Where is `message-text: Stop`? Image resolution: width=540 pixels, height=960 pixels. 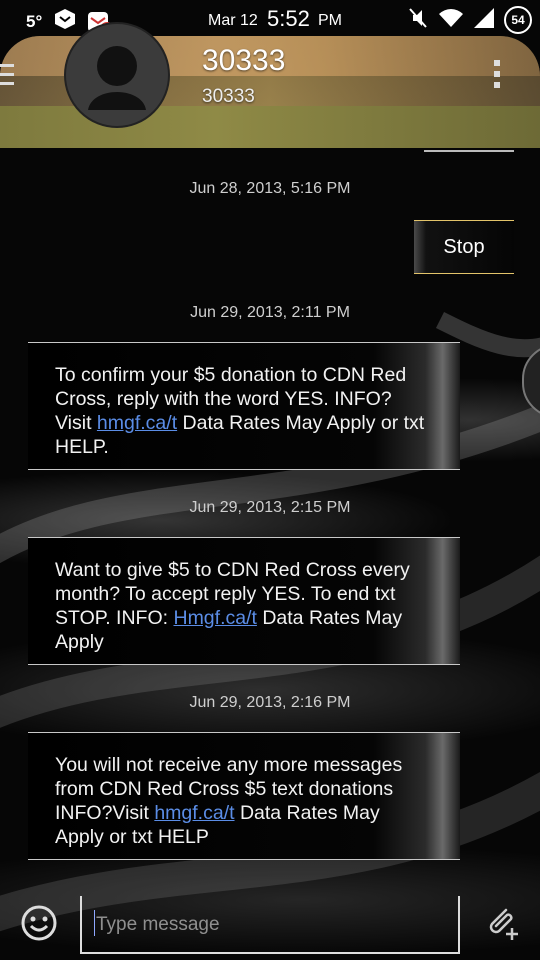 message-text: Stop is located at coordinates (464, 246).